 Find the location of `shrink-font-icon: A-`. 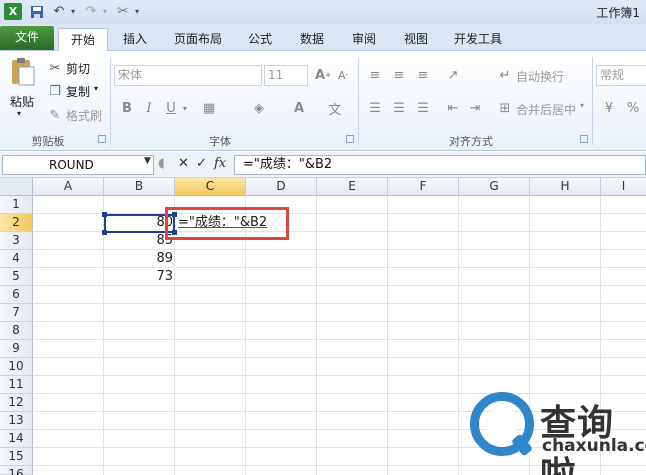

shrink-font-icon: A- is located at coordinates (343, 75).